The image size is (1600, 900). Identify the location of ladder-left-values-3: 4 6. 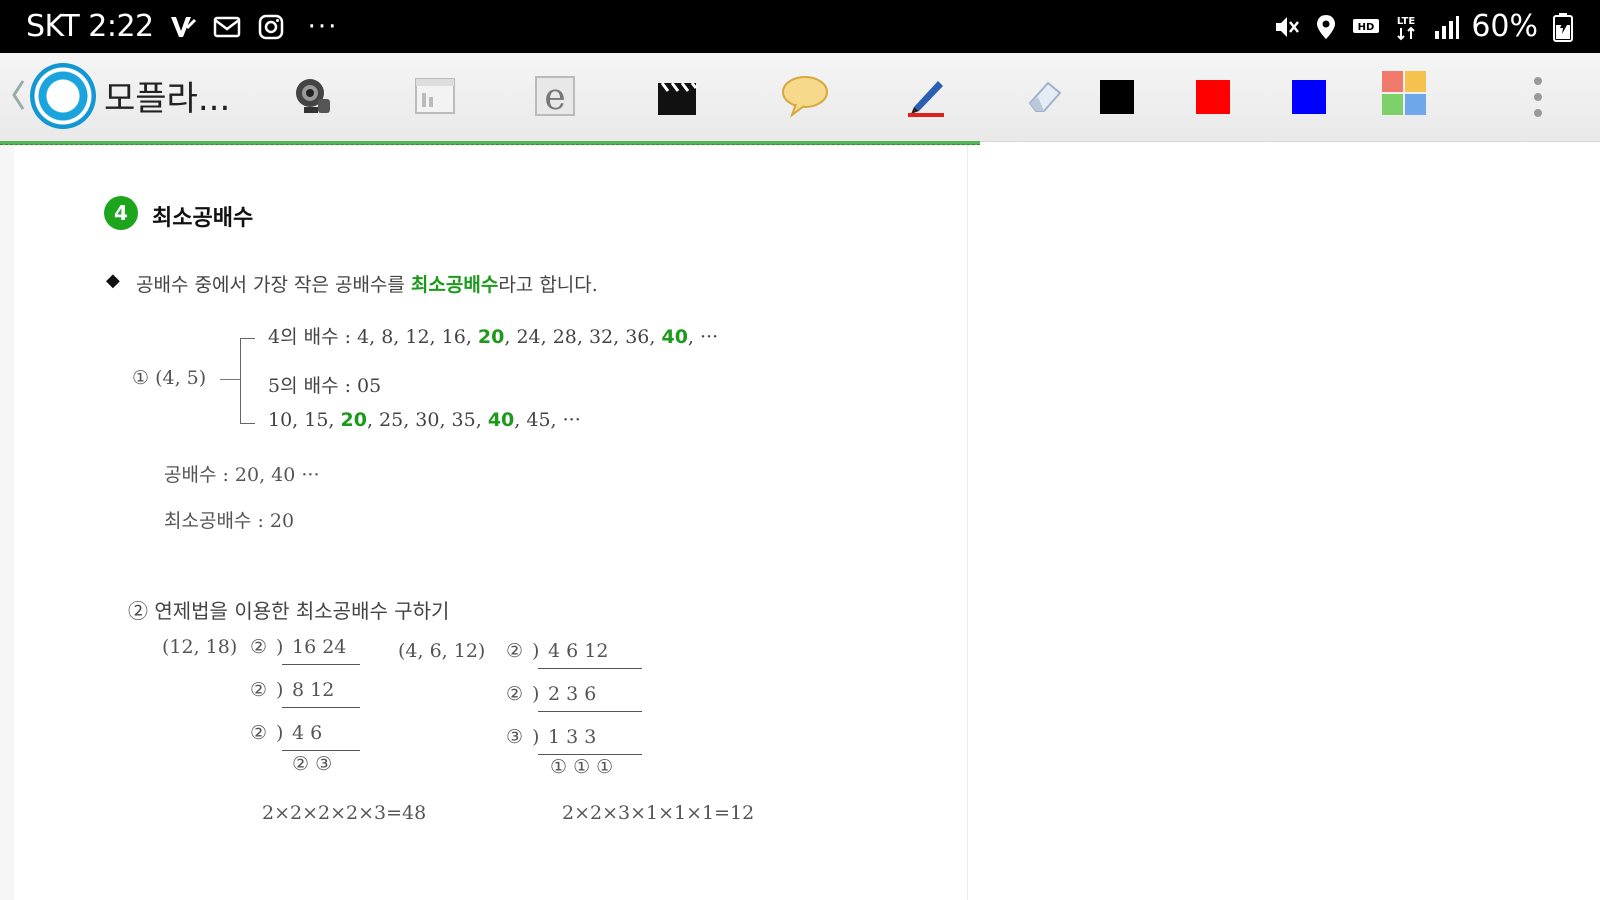
(307, 733).